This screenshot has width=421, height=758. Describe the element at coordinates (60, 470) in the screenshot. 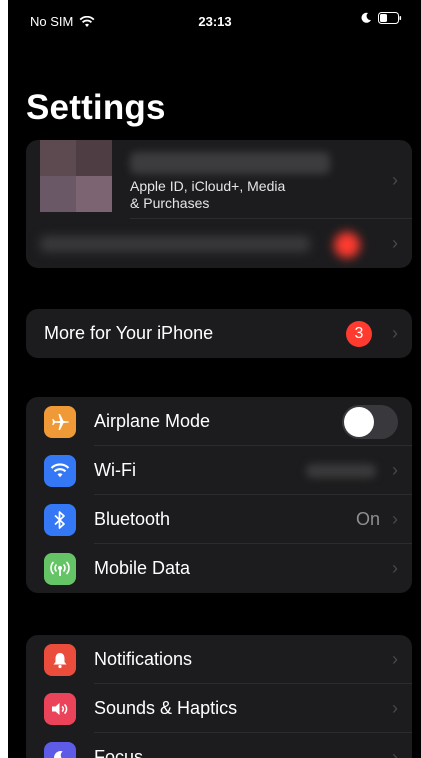

I see `wifi-icon` at that location.